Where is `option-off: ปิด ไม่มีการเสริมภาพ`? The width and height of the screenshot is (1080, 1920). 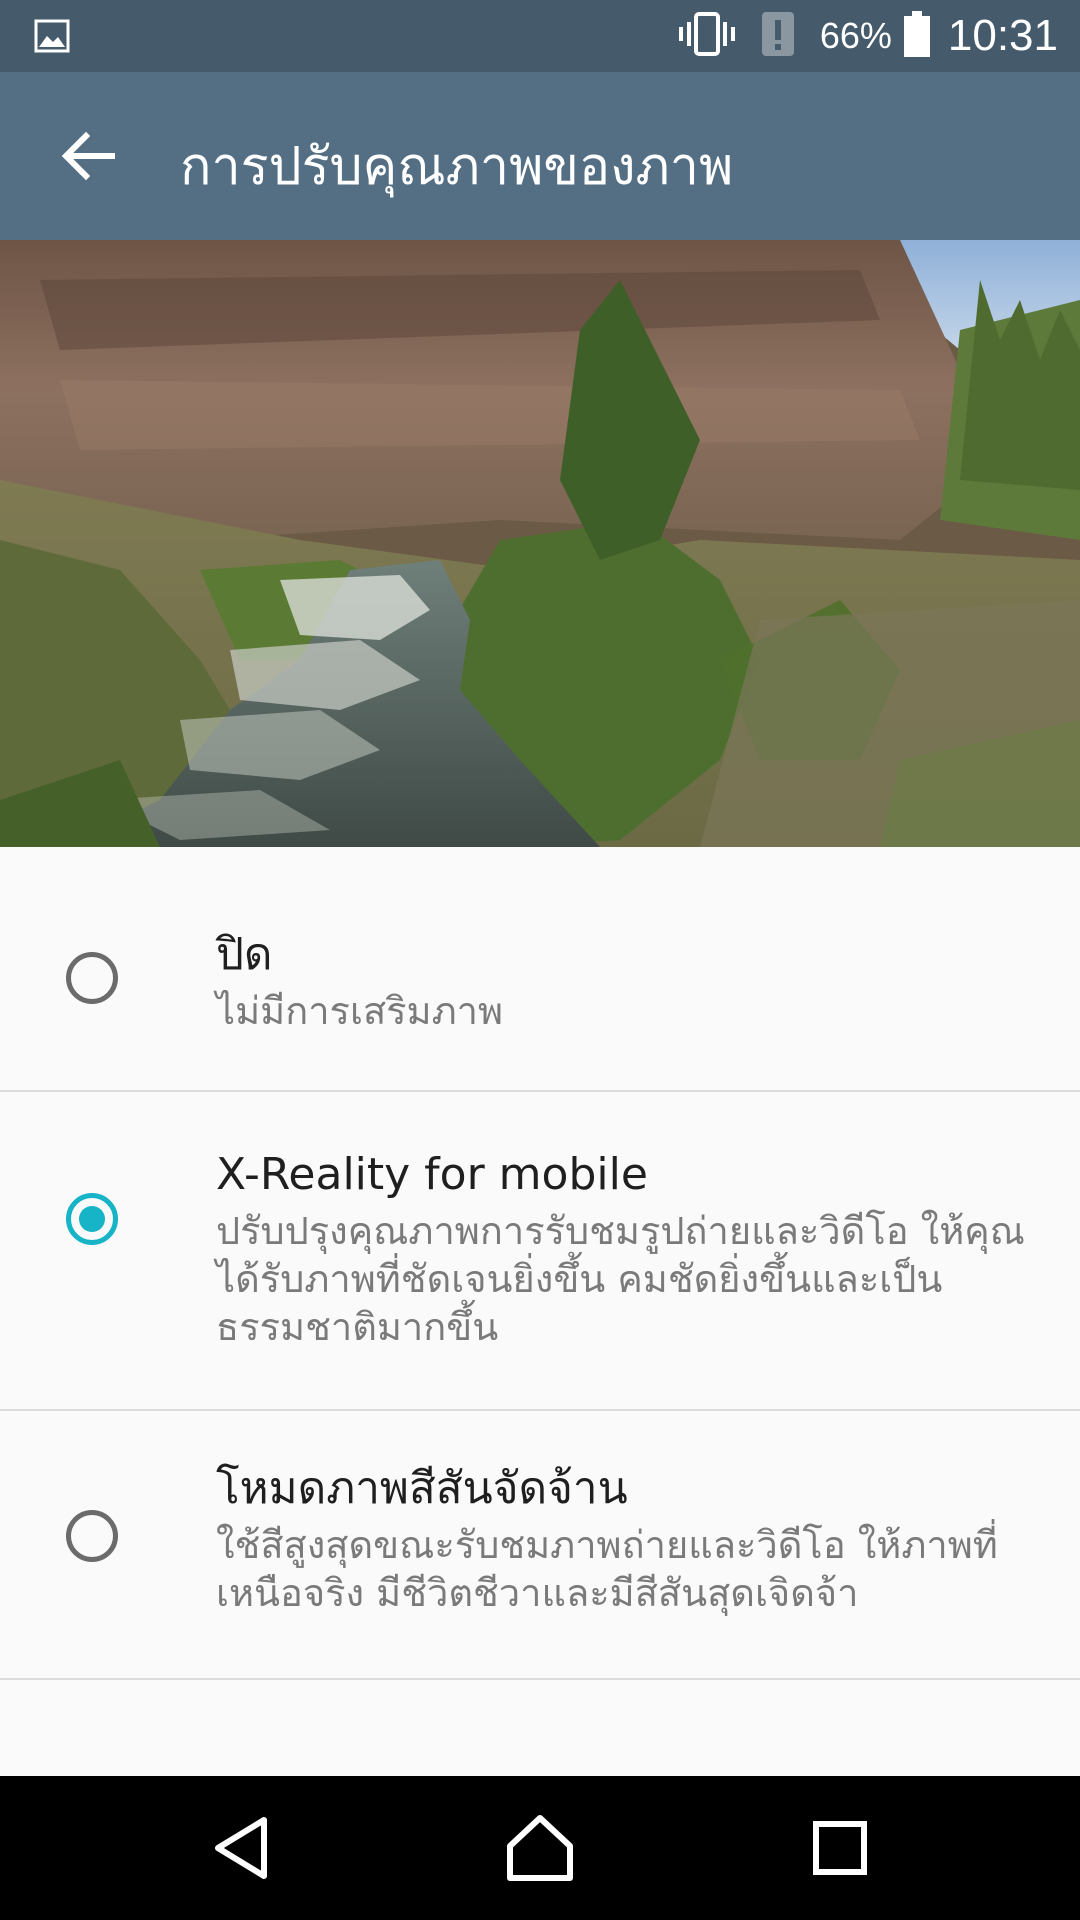
option-off: ปิด ไม่มีการเสริมภาพ is located at coordinates (540, 969).